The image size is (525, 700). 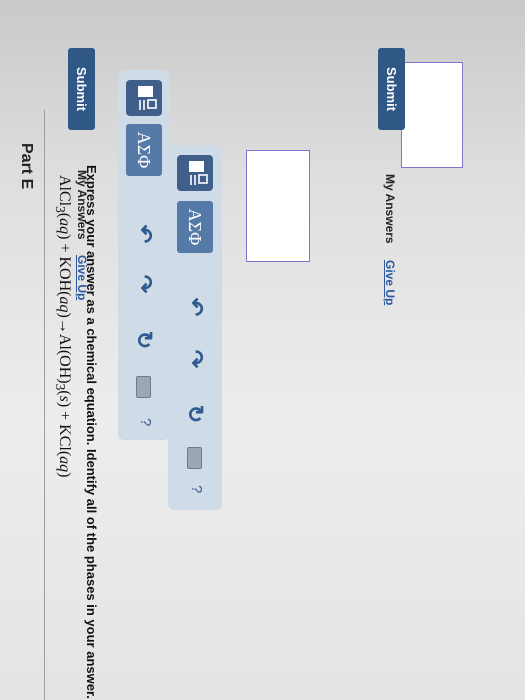 I want to click on undo-icon: ↶, so click(x=195, y=307).